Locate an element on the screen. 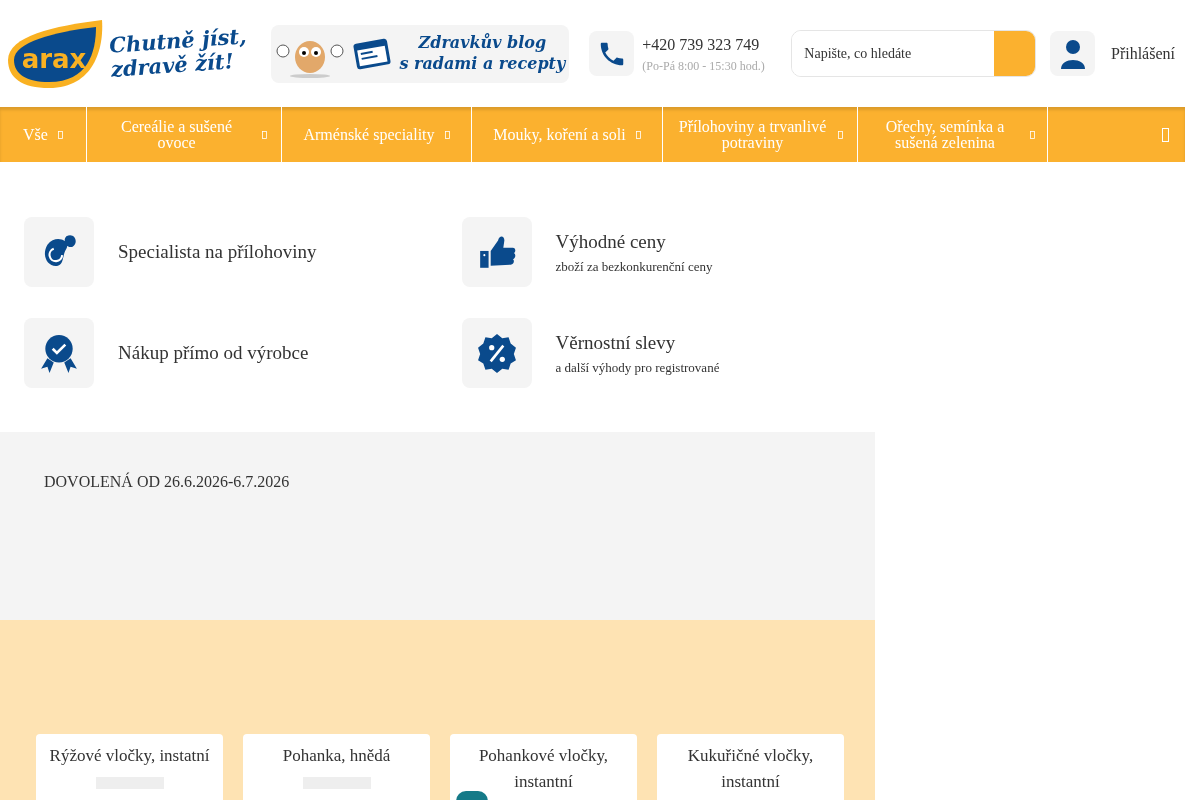 This screenshot has height=800, width=1200. nav-item: Ořechy, semínka a sušená zelenina is located at coordinates (953, 134).